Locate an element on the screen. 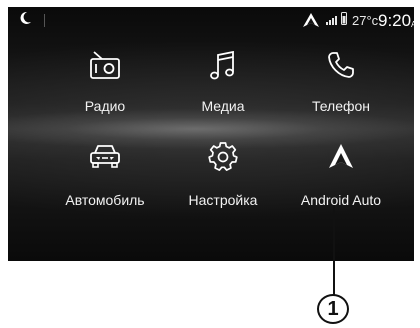  tile-phone: Телефон is located at coordinates (341, 95).